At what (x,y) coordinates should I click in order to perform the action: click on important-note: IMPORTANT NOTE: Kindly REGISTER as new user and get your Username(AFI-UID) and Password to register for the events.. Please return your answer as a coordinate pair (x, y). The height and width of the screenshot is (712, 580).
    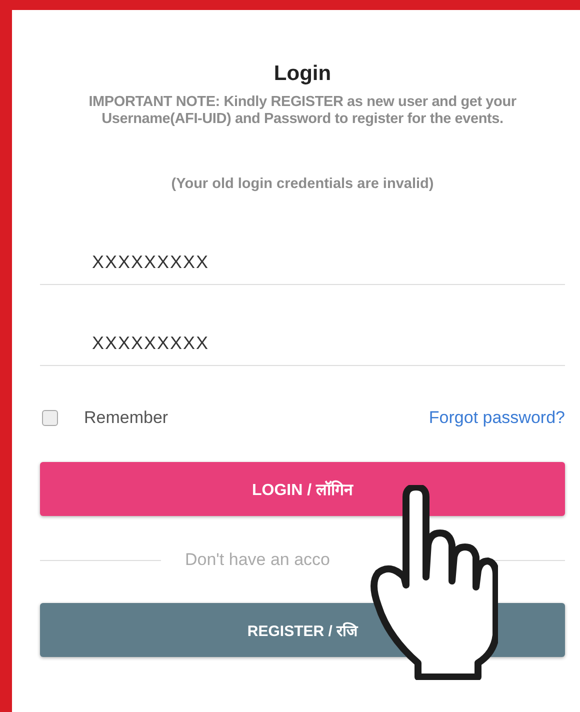
    Looking at the image, I should click on (303, 111).